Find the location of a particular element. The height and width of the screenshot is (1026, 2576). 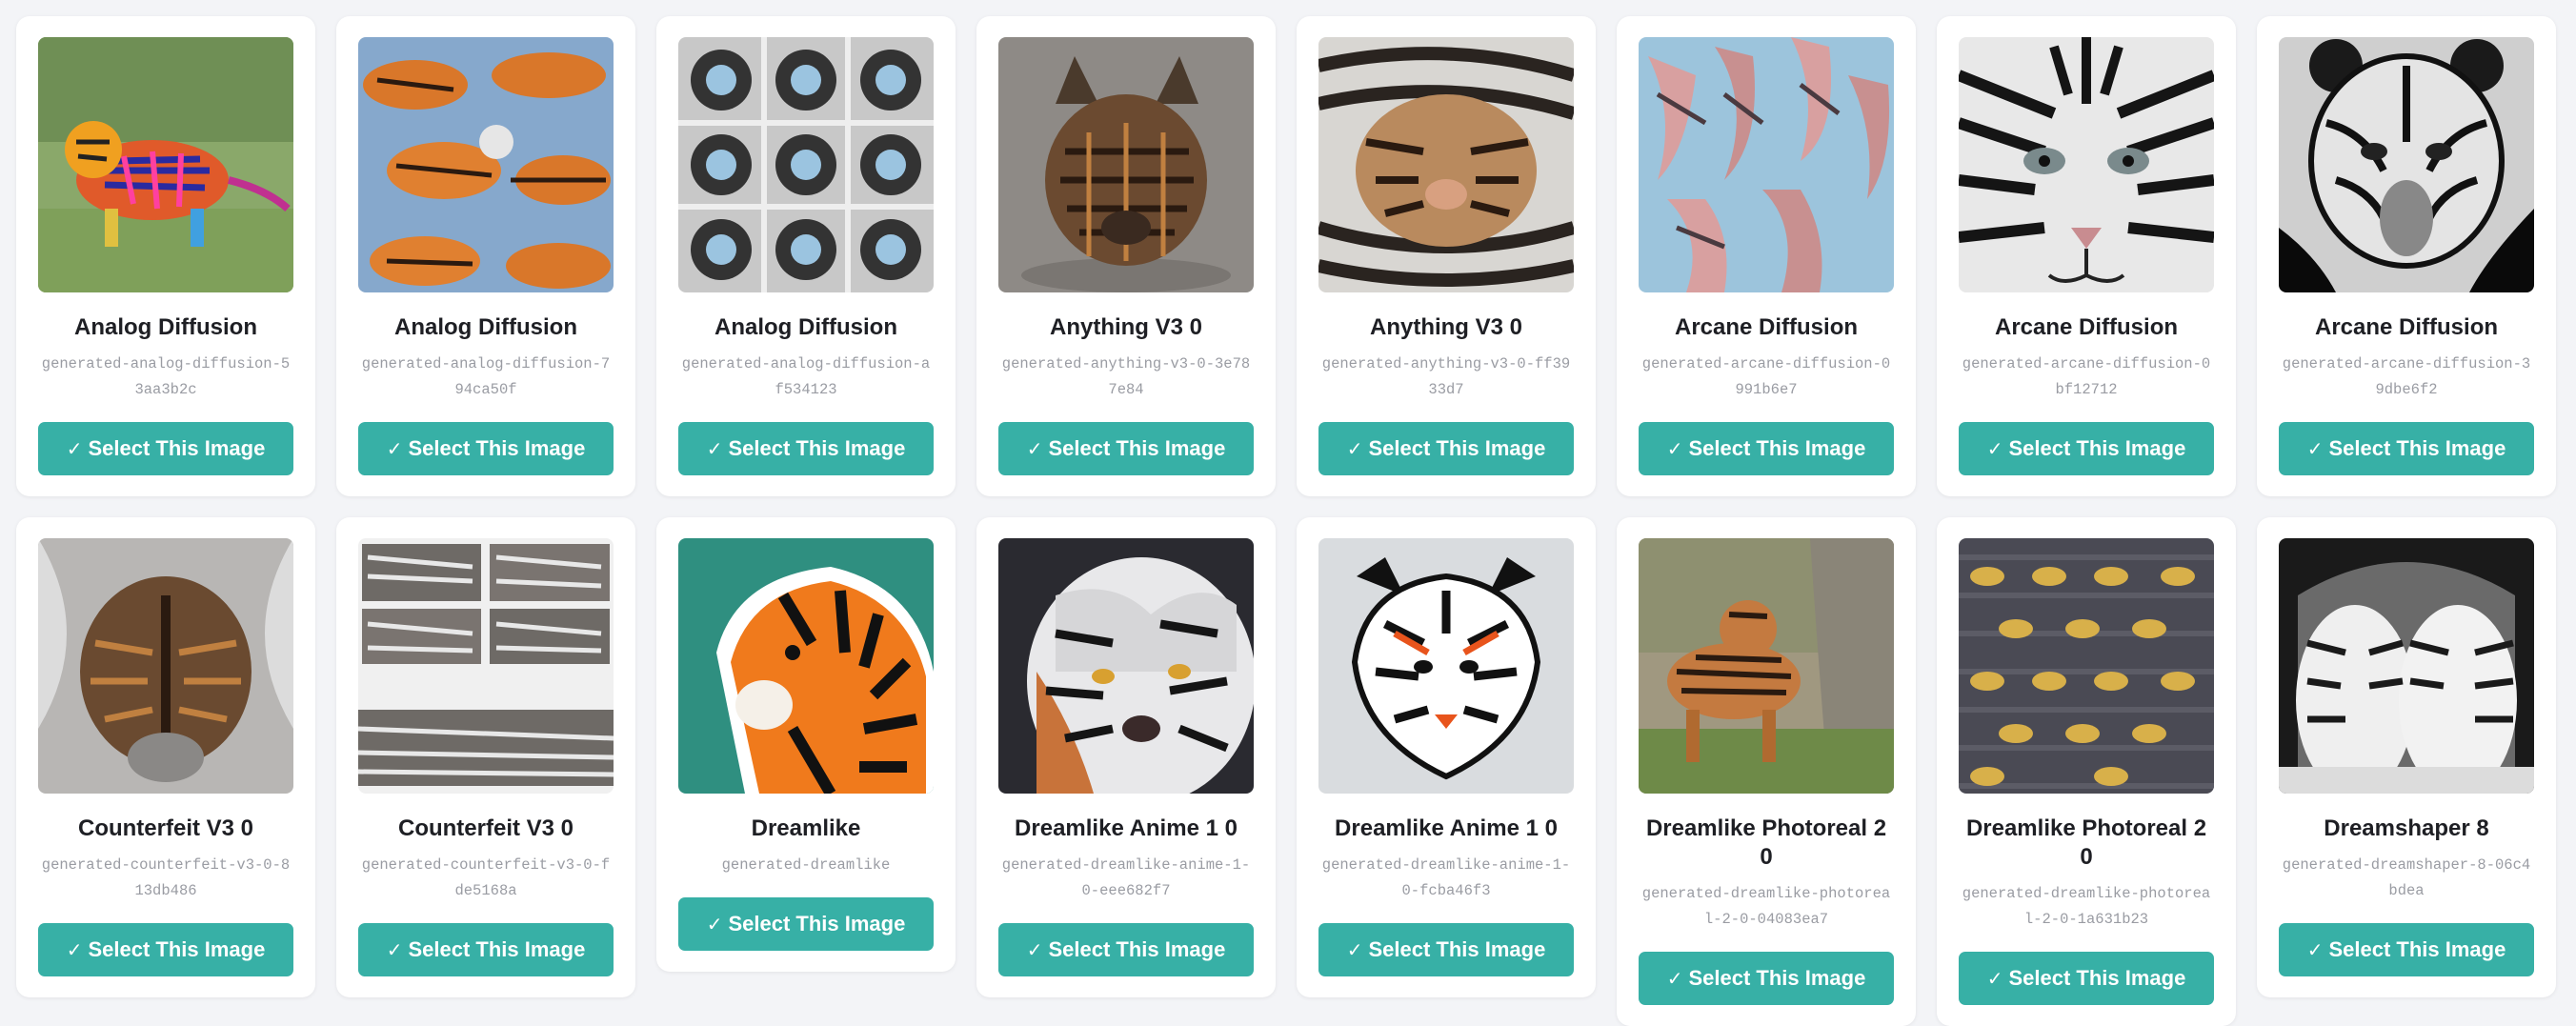

model-name: Dreamshaper 8 is located at coordinates (2406, 828).